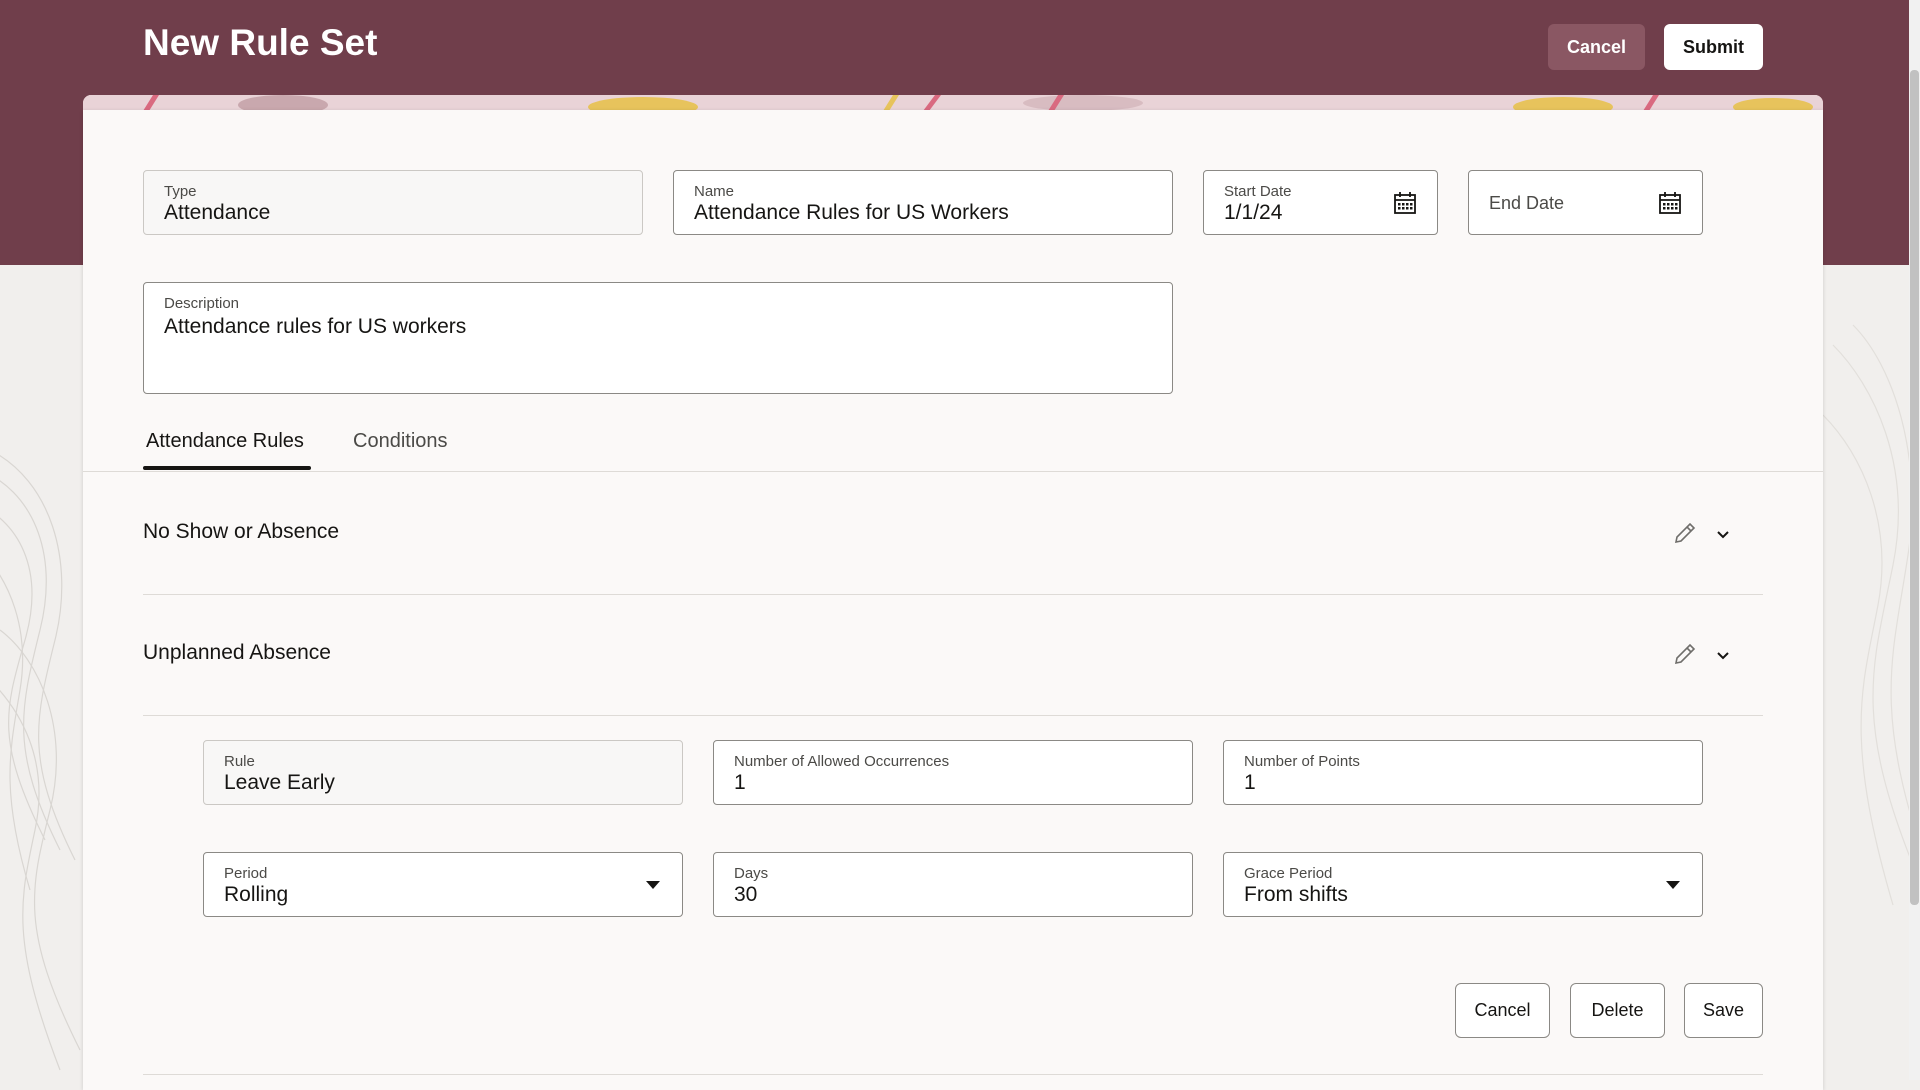 Image resolution: width=1920 pixels, height=1090 pixels. Describe the element at coordinates (953, 471) in the screenshot. I see `tabs-divider` at that location.